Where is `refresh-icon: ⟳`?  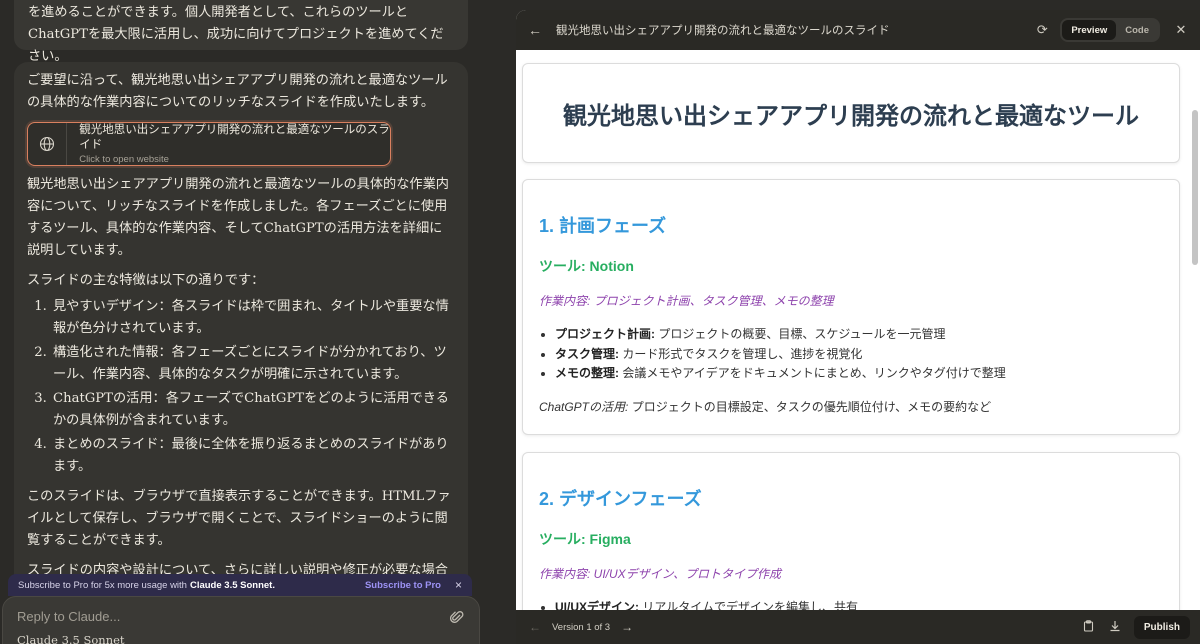 refresh-icon: ⟳ is located at coordinates (1042, 30).